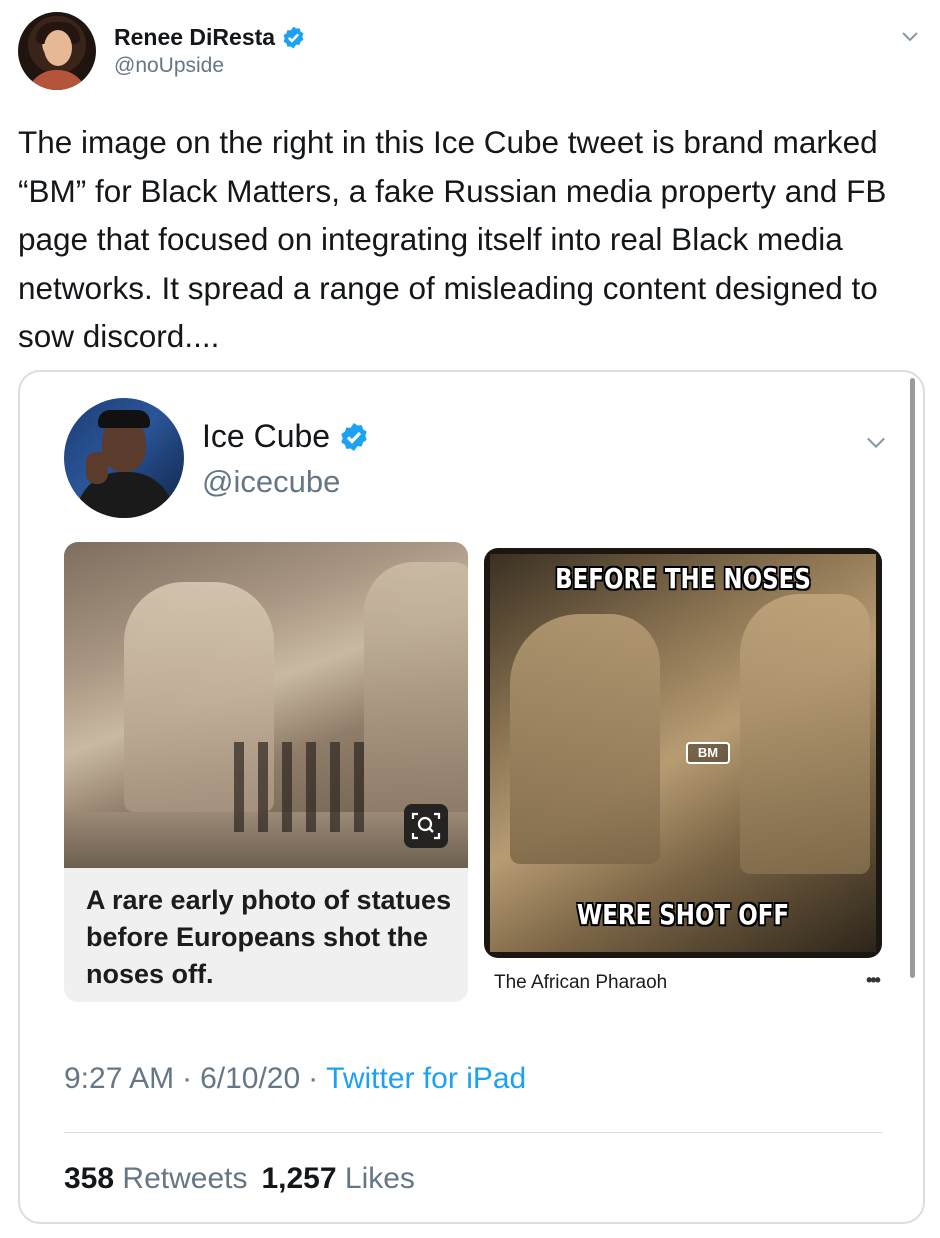  I want to click on lens-search-icon, so click(426, 826).